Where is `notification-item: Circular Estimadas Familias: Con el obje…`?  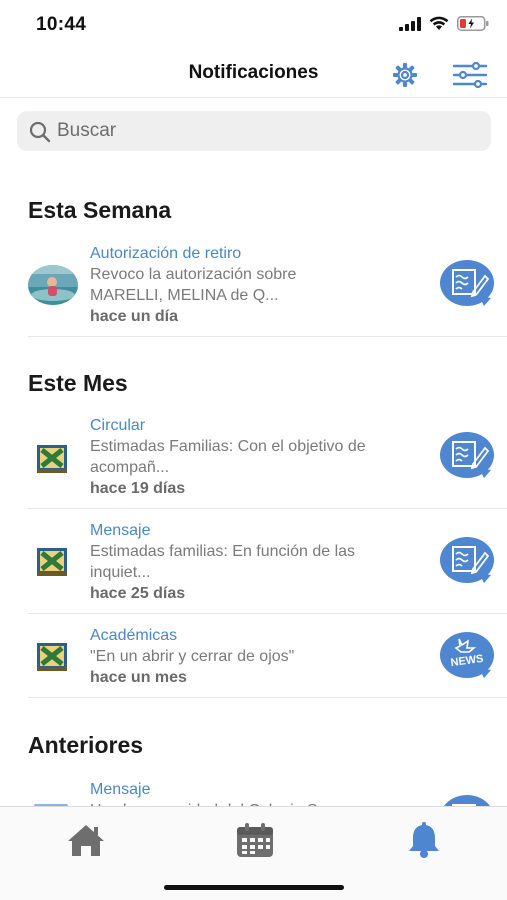 notification-item: Circular Estimadas Familias: Con el obje… is located at coordinates (267, 460).